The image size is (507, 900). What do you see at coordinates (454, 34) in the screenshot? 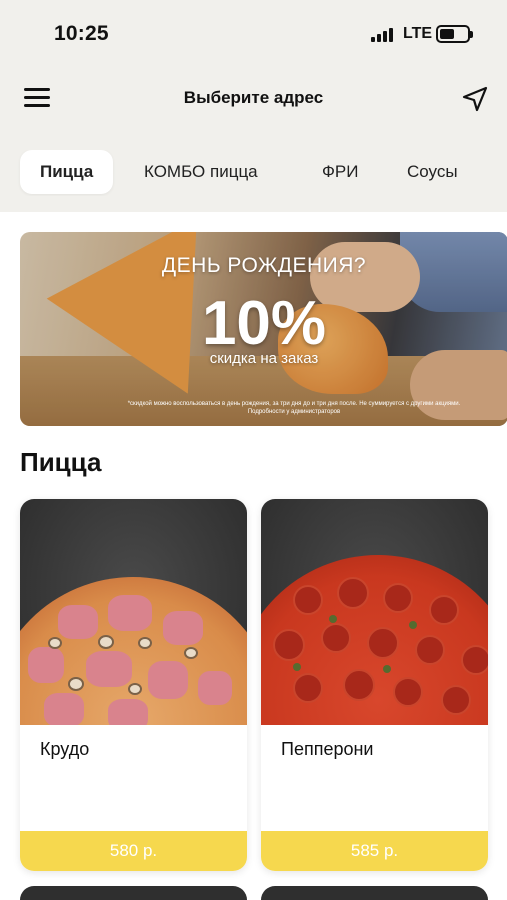
I see `battery-icon` at bounding box center [454, 34].